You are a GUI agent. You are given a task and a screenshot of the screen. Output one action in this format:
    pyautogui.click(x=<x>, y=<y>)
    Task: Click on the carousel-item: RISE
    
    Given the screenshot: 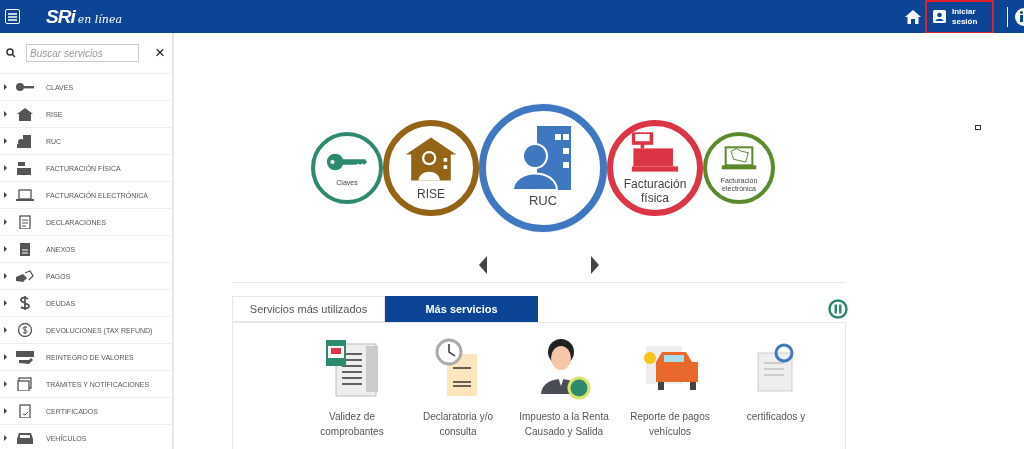 What is the action you would take?
    pyautogui.click(x=431, y=167)
    